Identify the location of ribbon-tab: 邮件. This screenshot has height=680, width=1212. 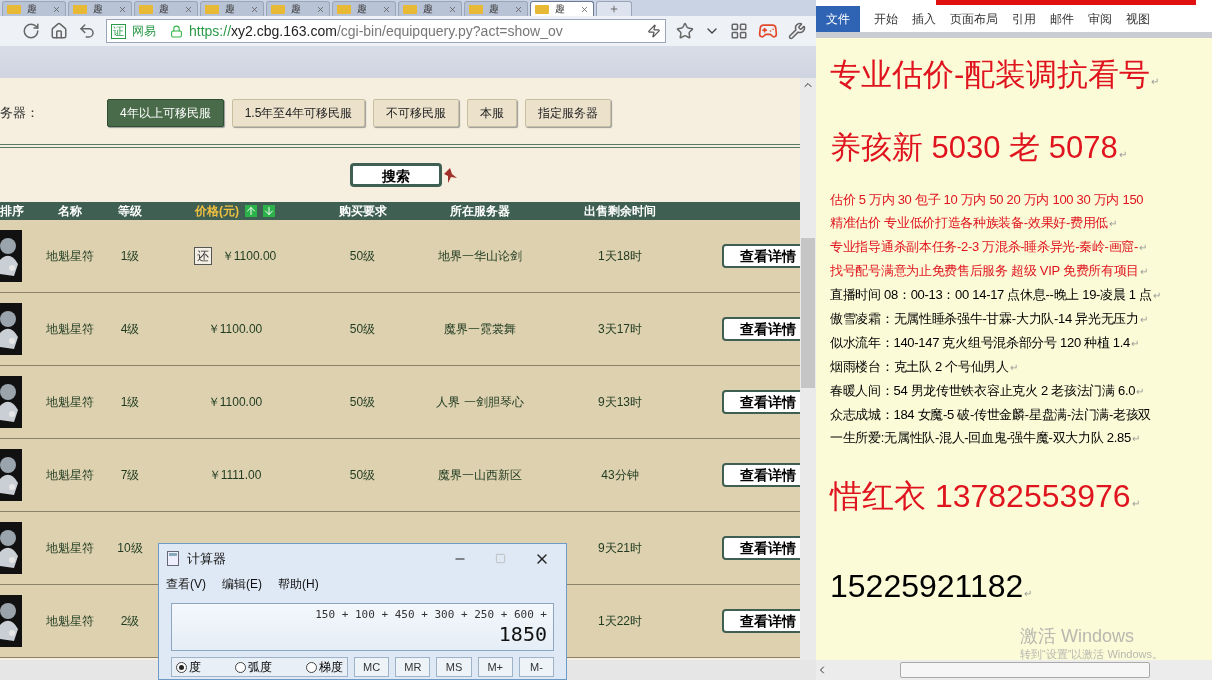
(1062, 19).